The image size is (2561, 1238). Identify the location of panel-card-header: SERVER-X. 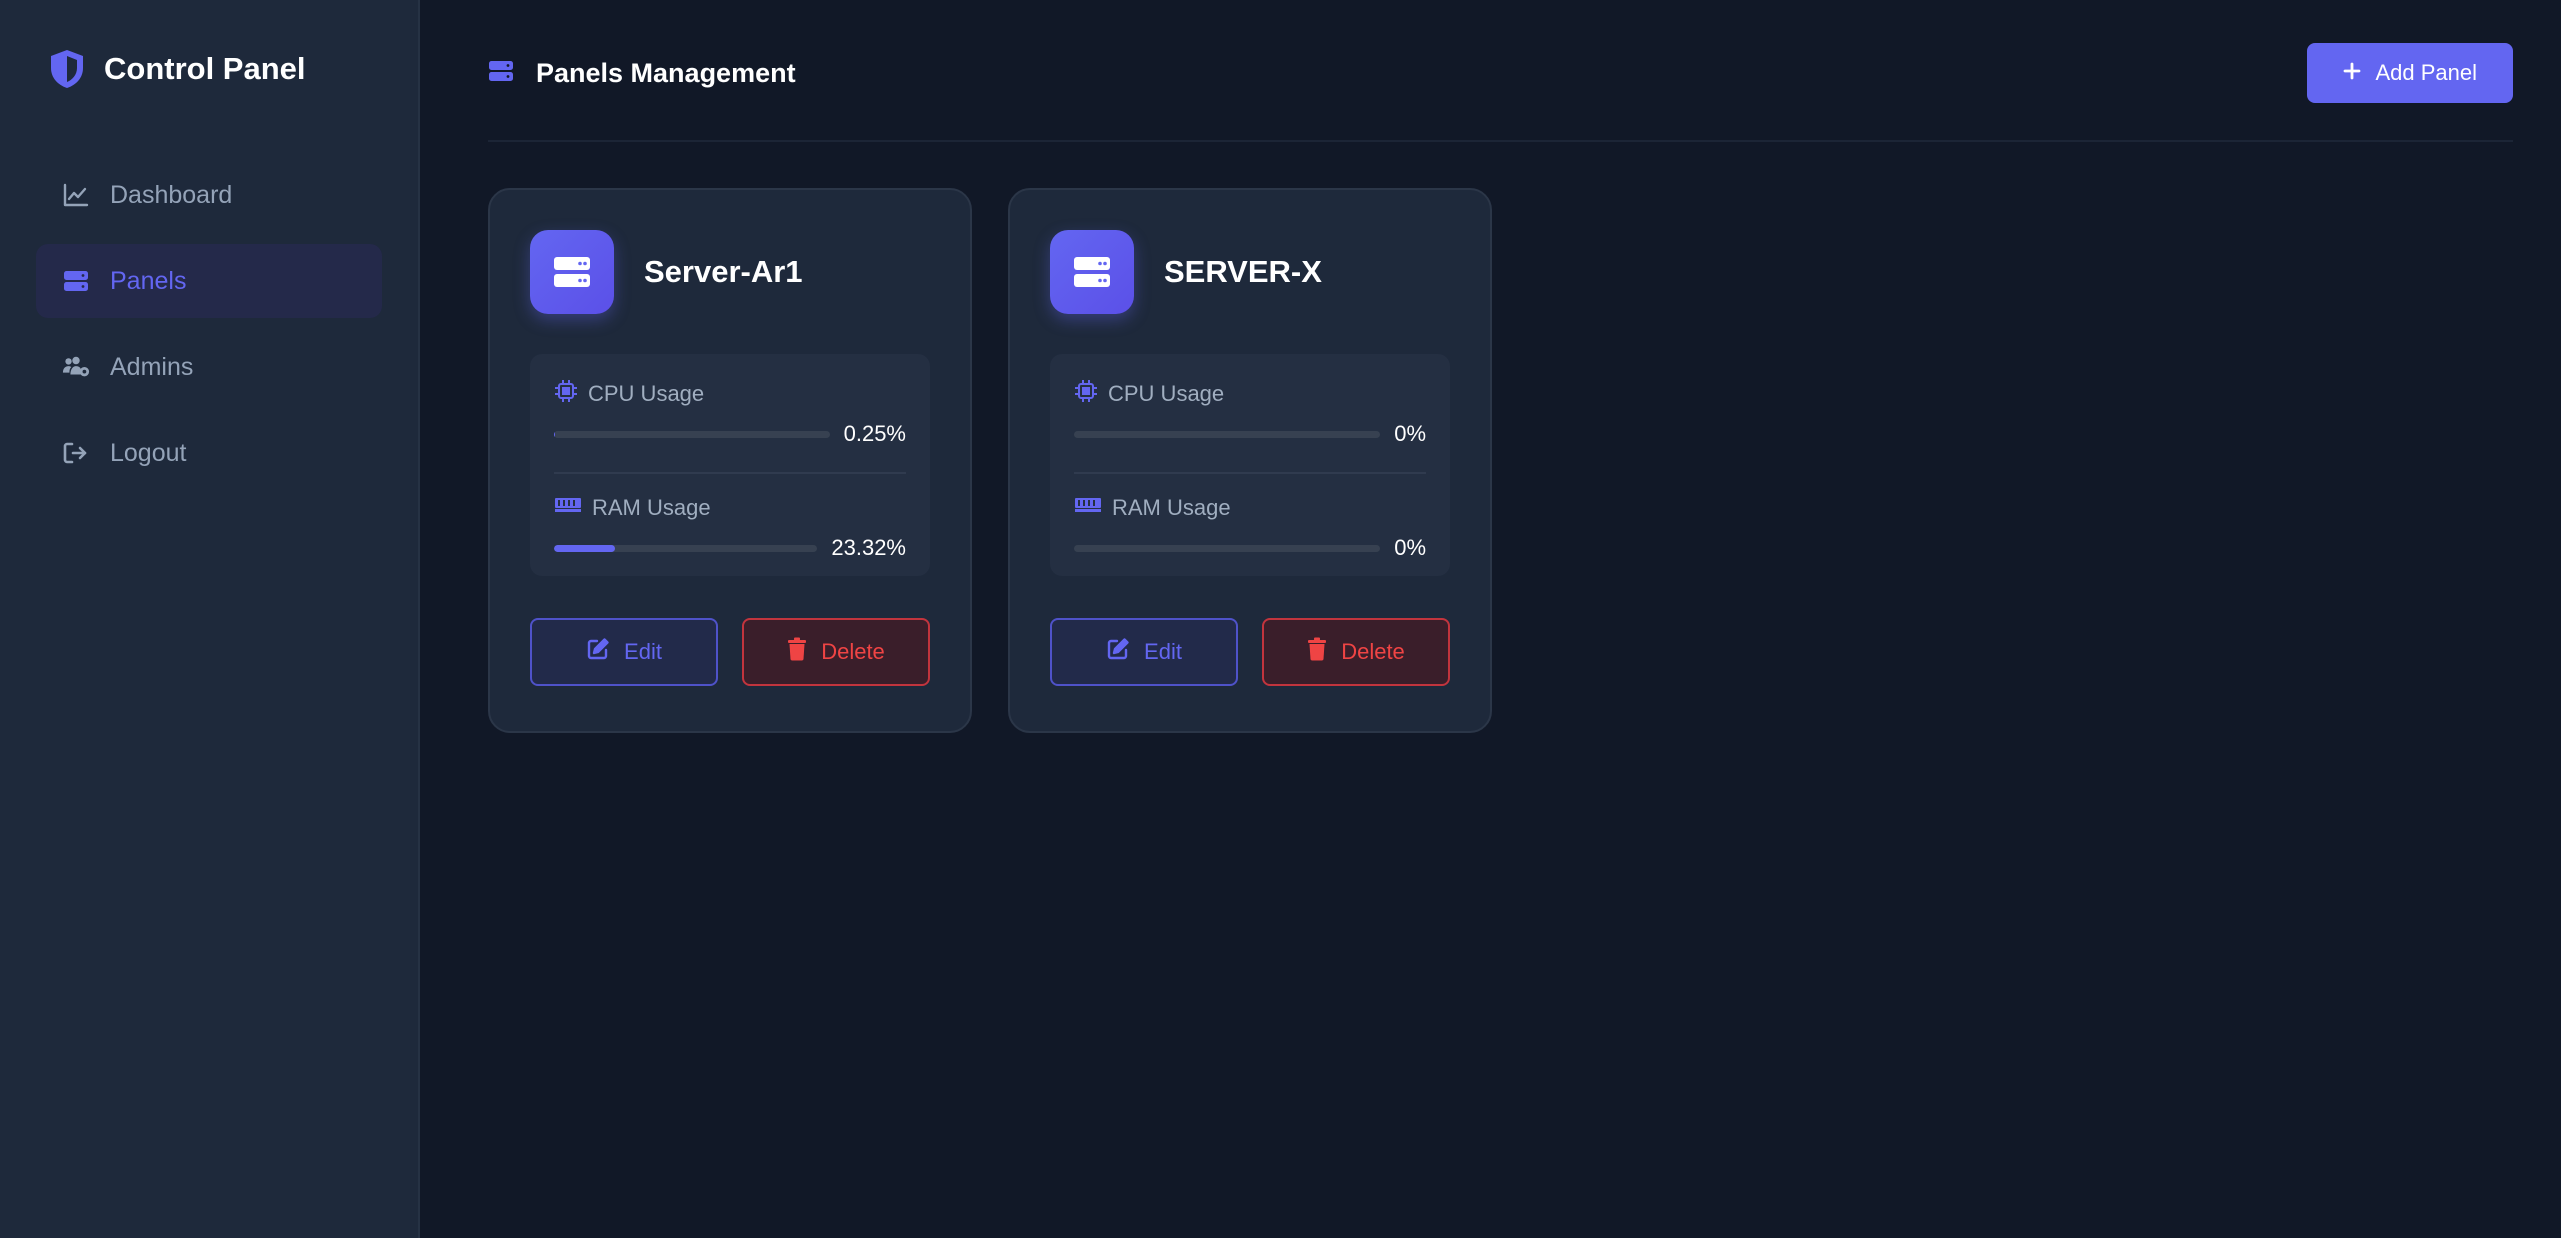
(1250, 272).